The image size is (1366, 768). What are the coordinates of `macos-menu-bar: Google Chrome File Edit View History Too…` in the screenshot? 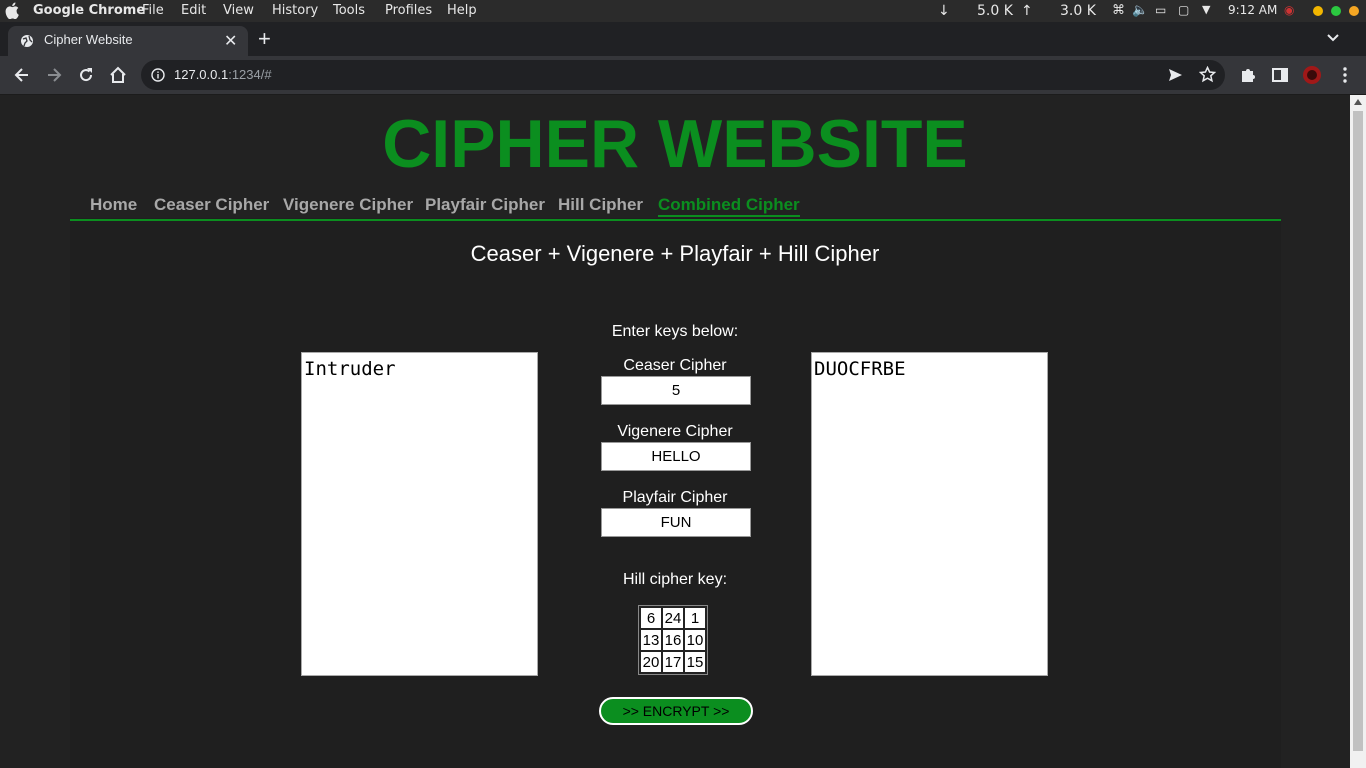 It's located at (683, 11).